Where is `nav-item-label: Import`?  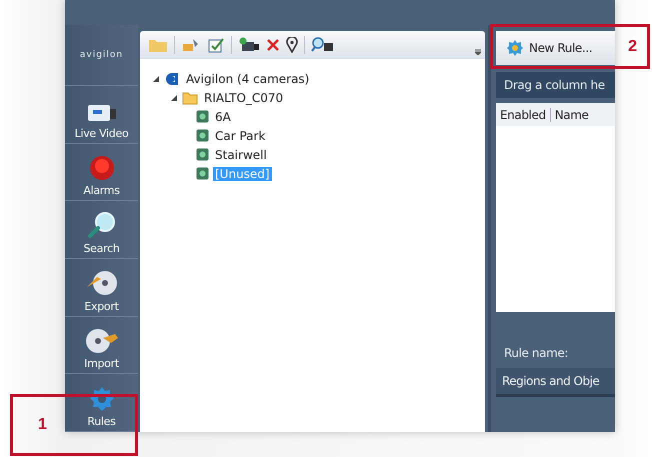 nav-item-label: Import is located at coordinates (101, 363).